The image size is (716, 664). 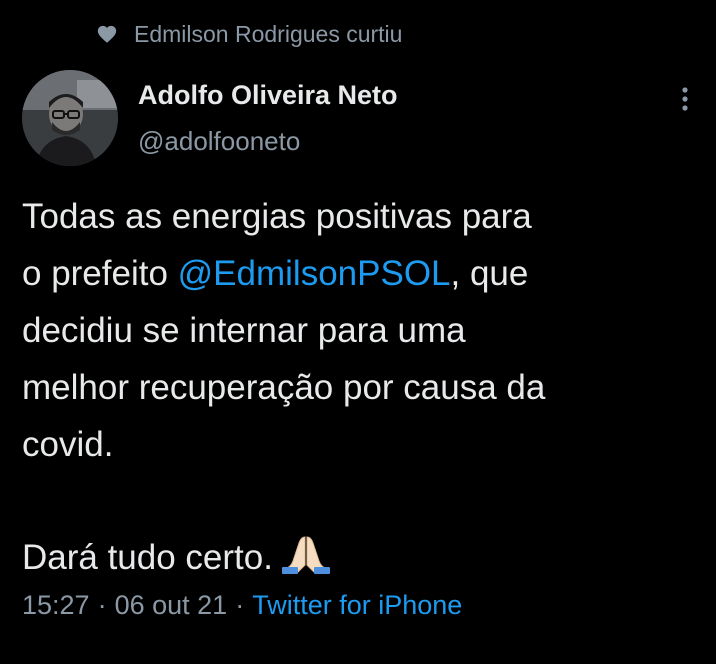 What do you see at coordinates (489, 273) in the screenshot?
I see `tweet-text-segment: , que` at bounding box center [489, 273].